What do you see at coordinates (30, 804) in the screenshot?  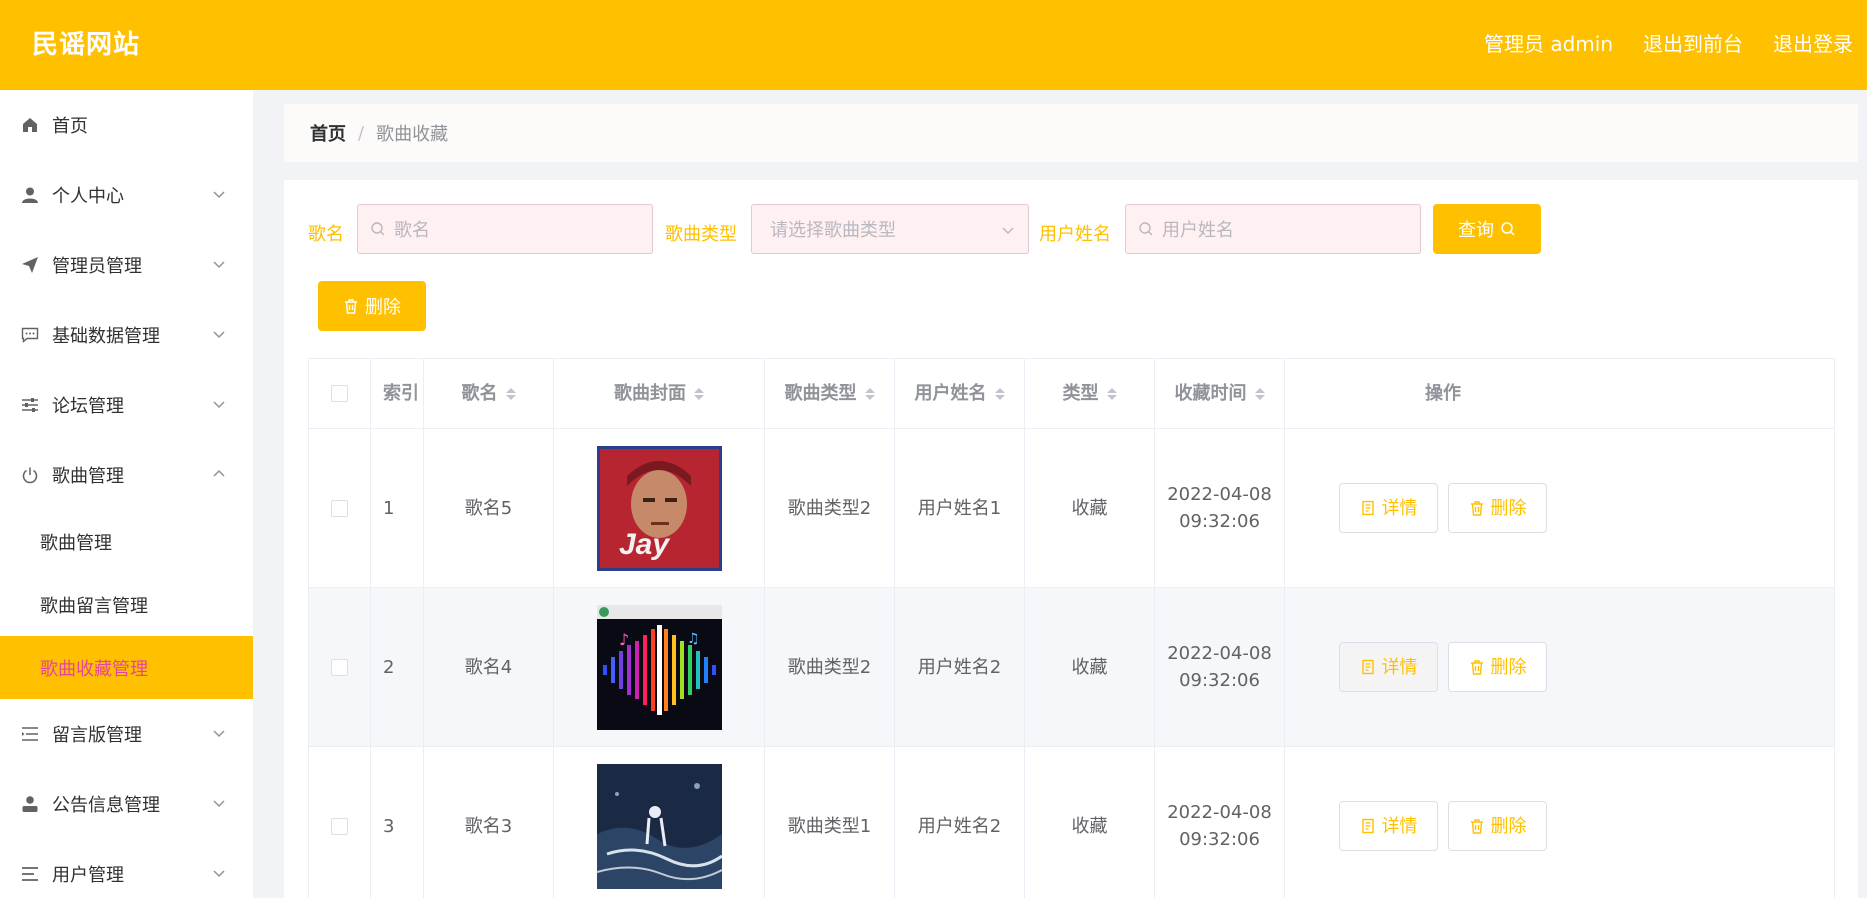 I see `person-icon` at bounding box center [30, 804].